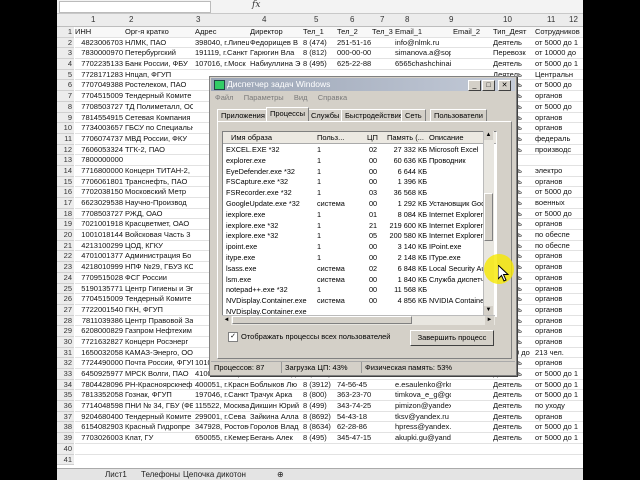 This screenshot has width=640, height=480. I want to click on cell: 7716800000, so click(99, 171).